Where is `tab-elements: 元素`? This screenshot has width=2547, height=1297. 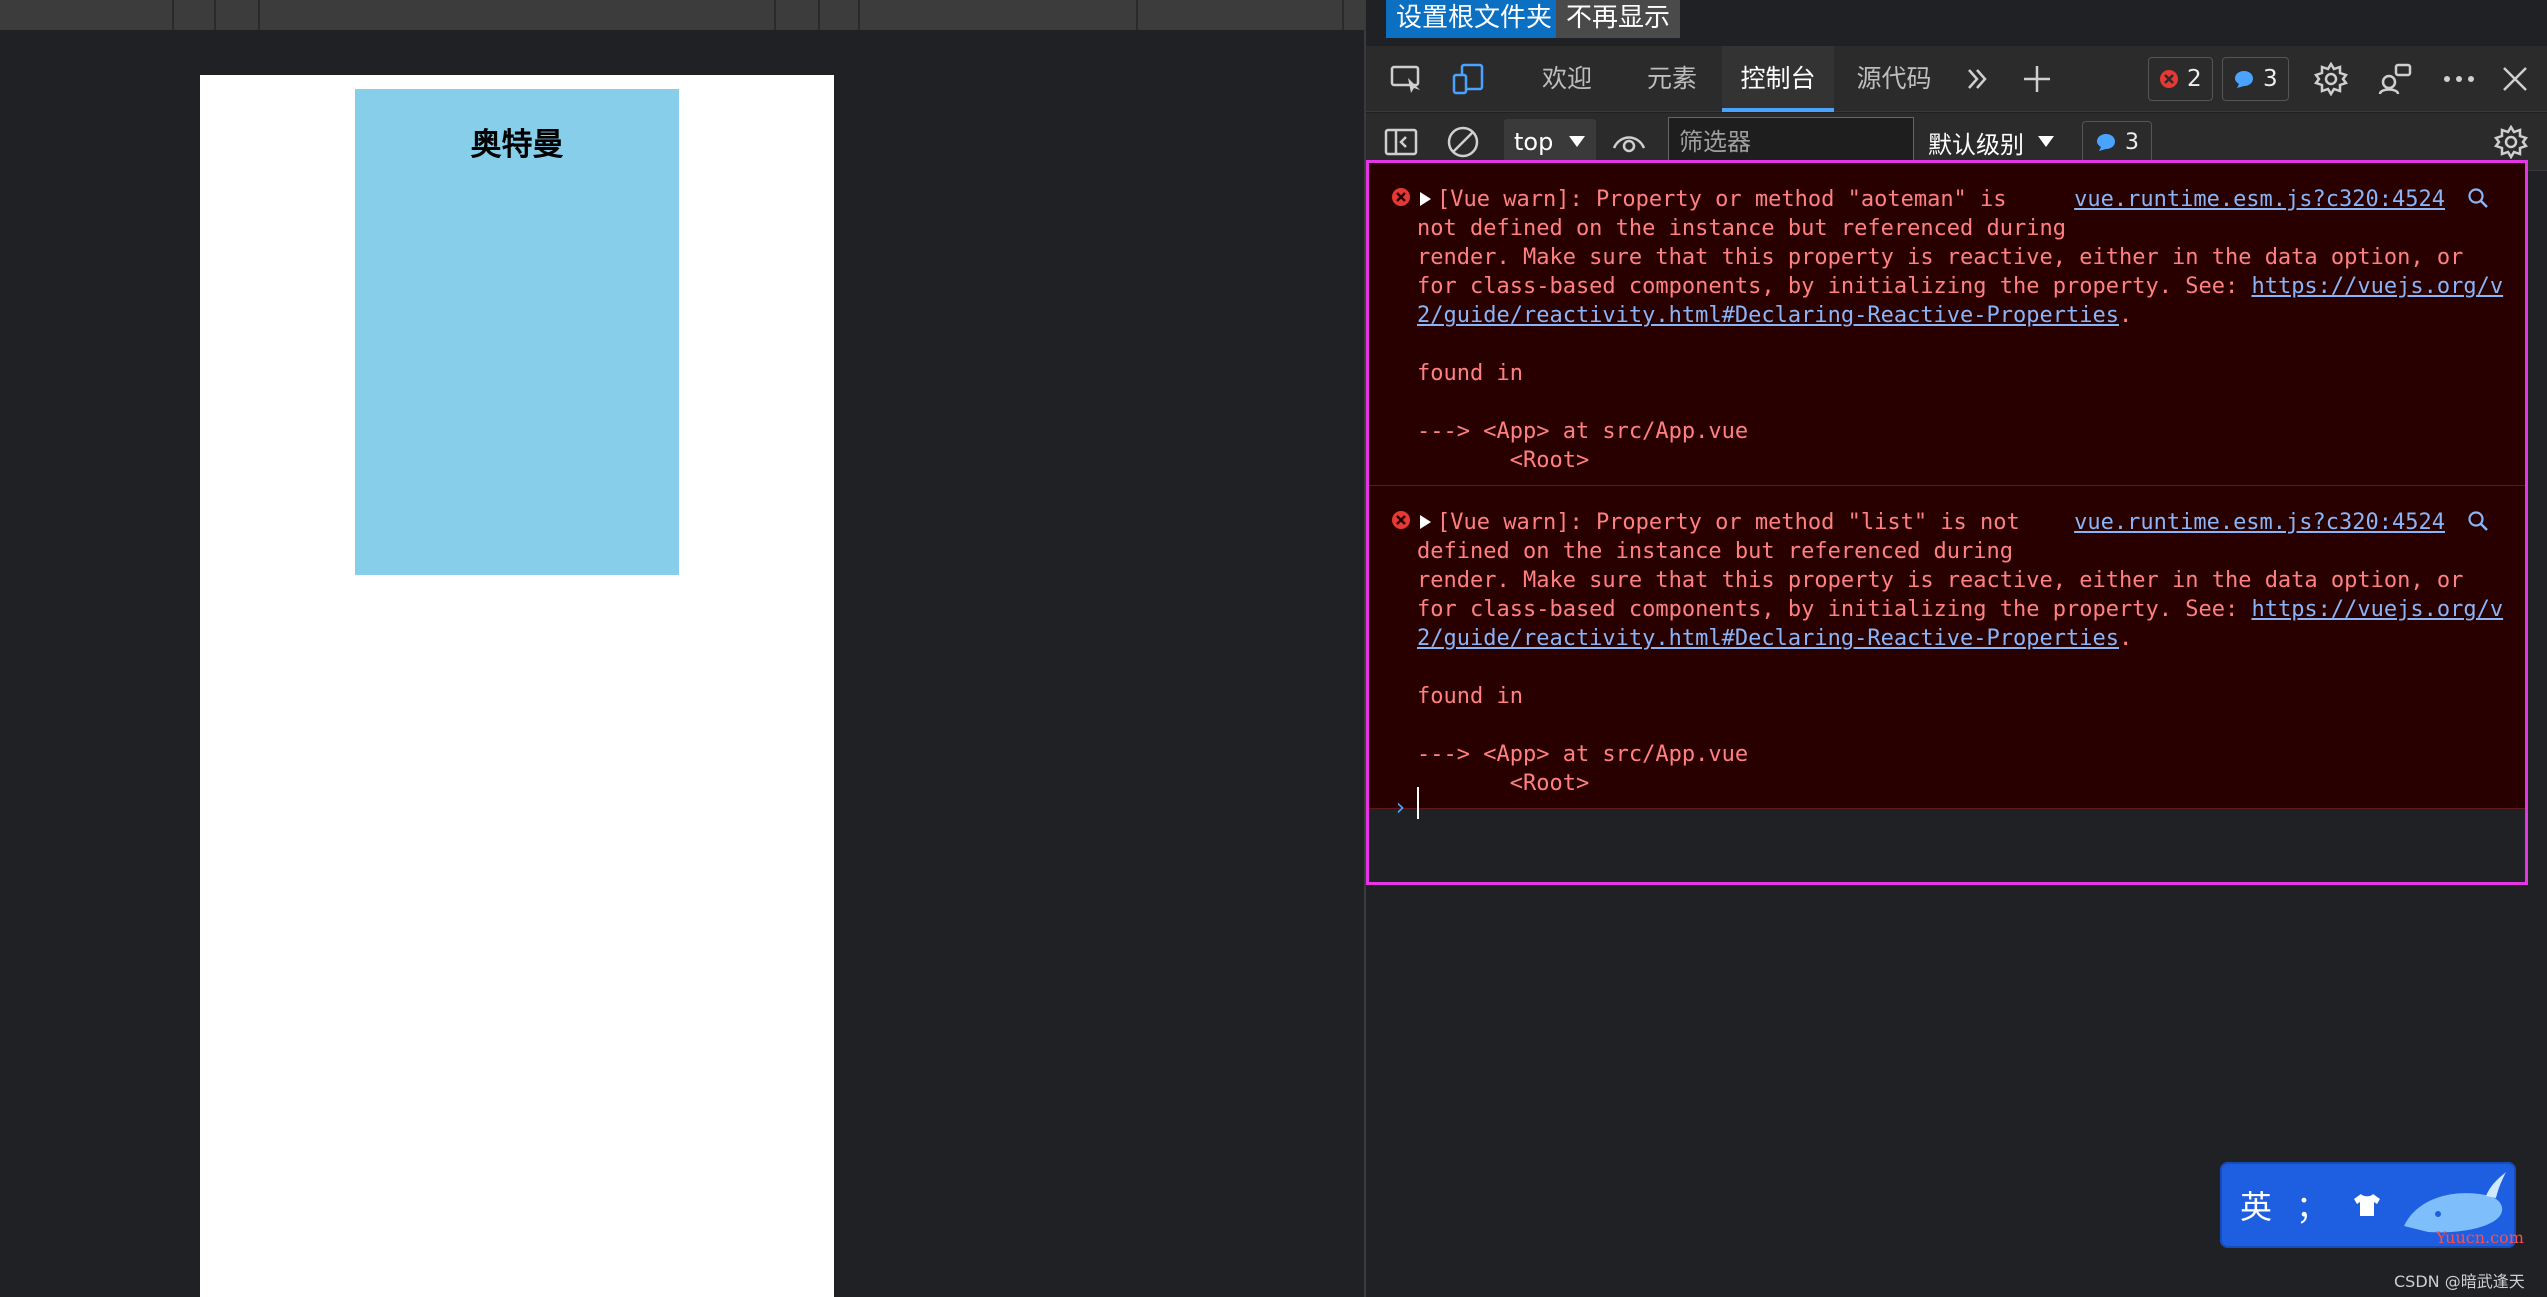
tab-elements: 元素 is located at coordinates (1672, 79).